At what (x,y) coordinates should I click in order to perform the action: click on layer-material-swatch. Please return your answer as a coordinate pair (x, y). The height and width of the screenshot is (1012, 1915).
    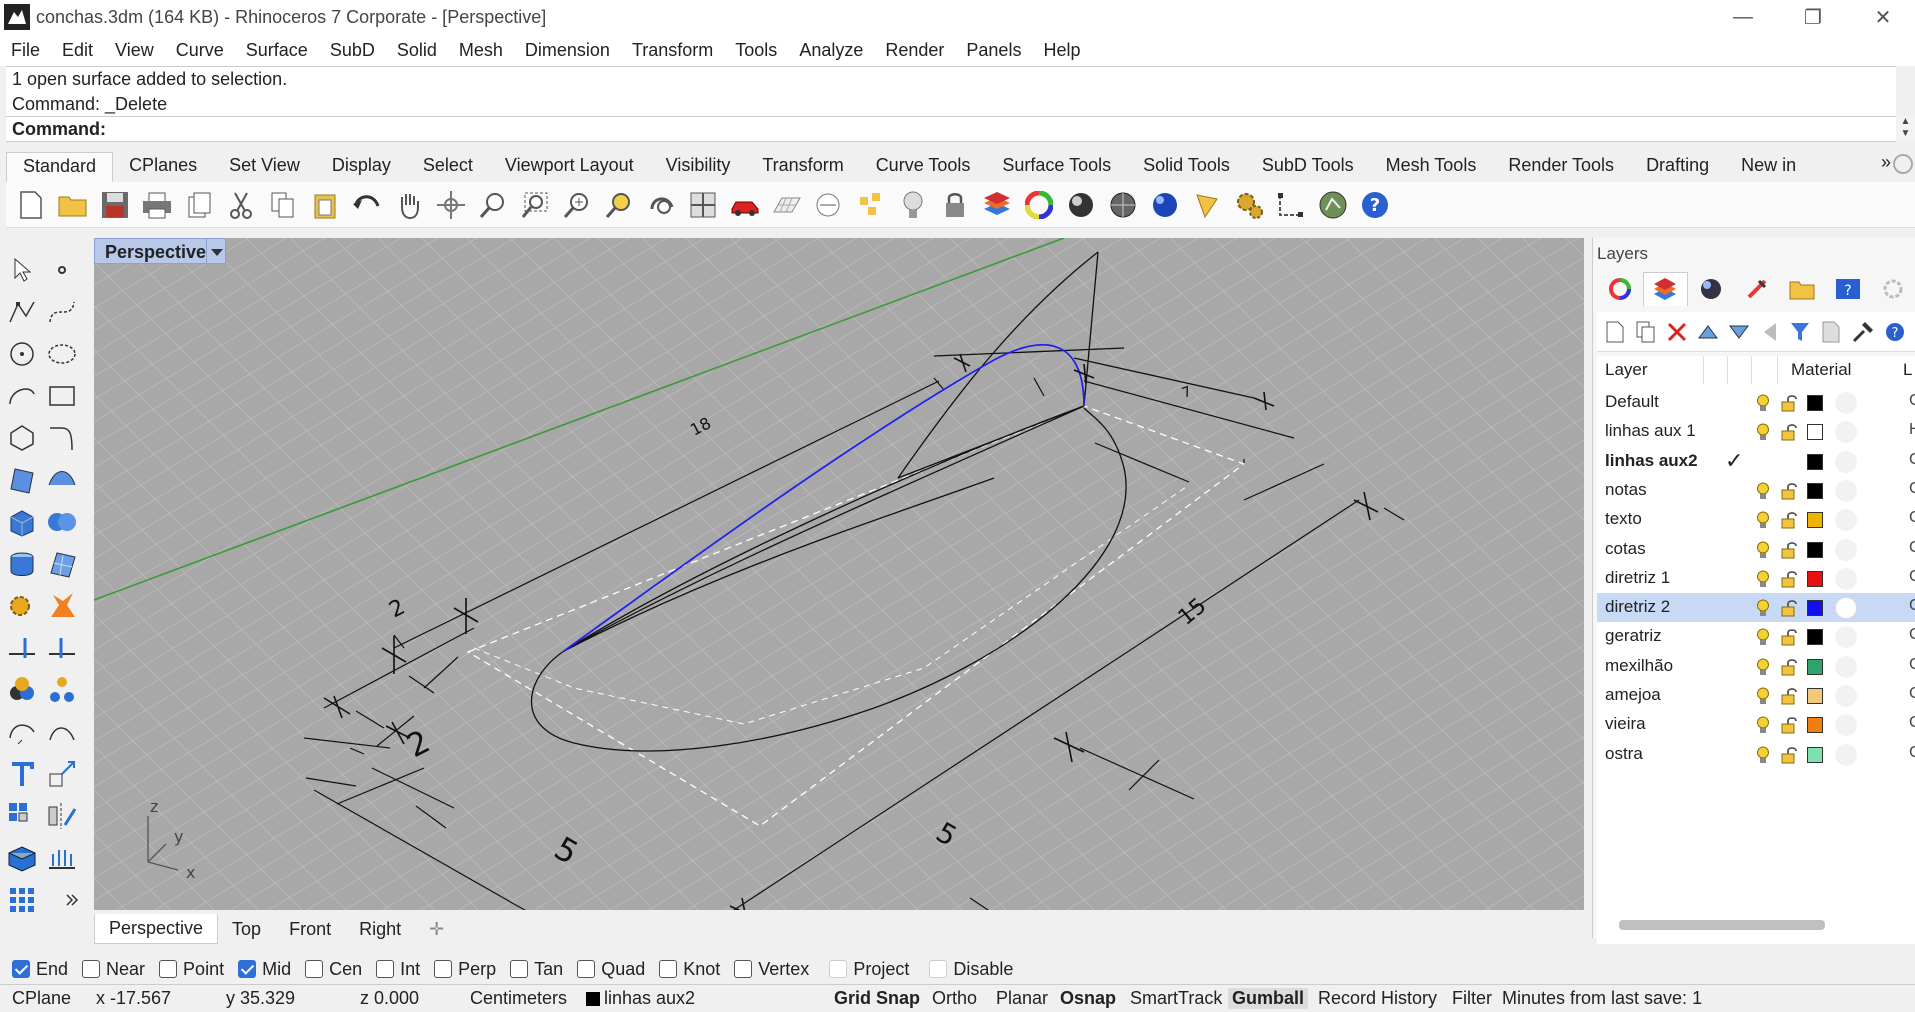
    Looking at the image, I should click on (1846, 578).